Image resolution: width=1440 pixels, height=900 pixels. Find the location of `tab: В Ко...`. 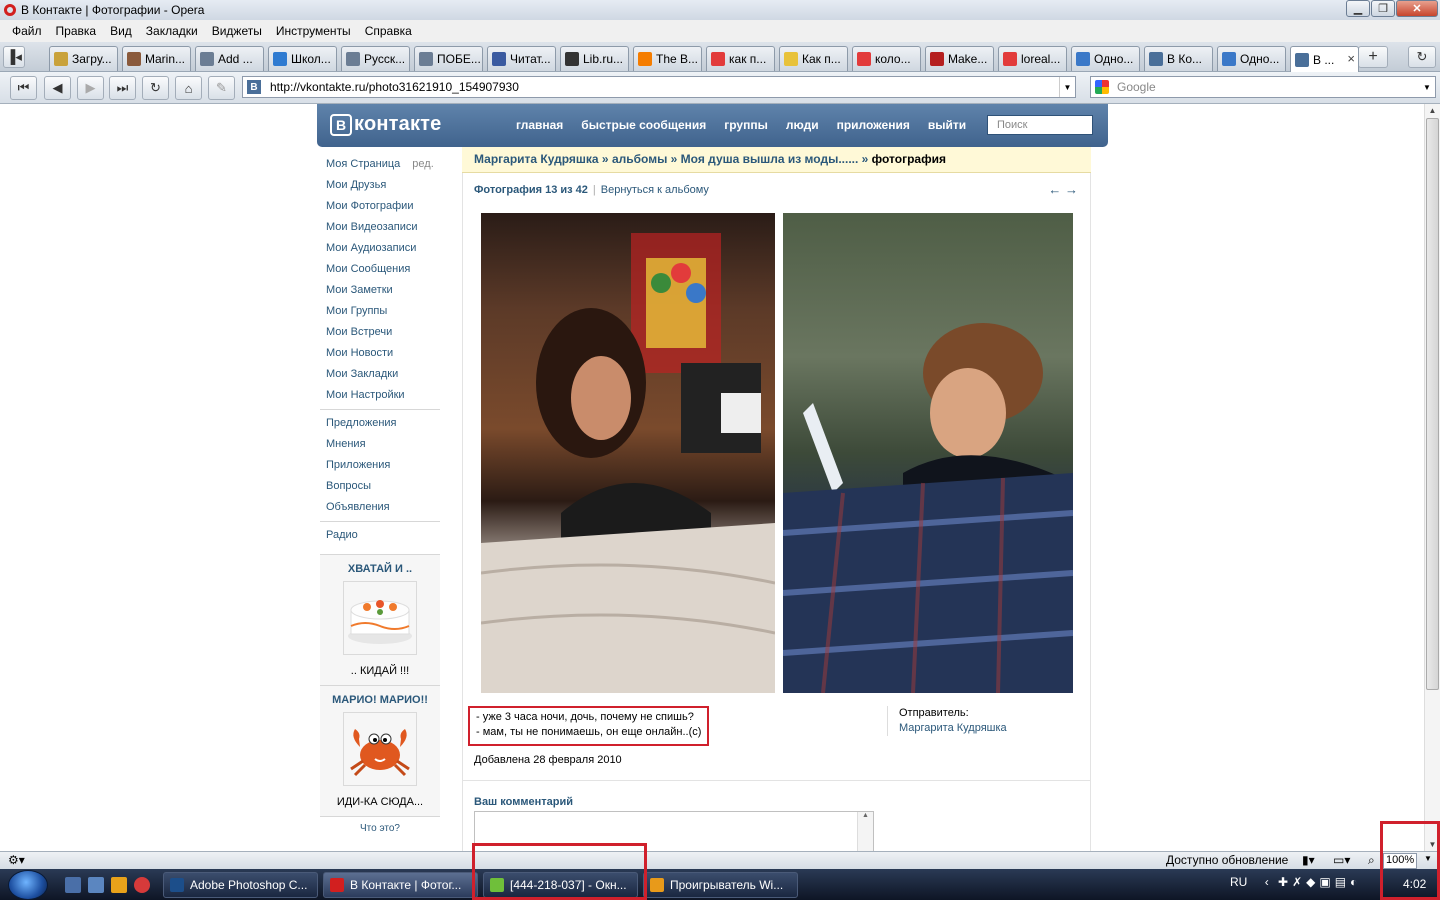

tab: В Ко... is located at coordinates (1178, 58).